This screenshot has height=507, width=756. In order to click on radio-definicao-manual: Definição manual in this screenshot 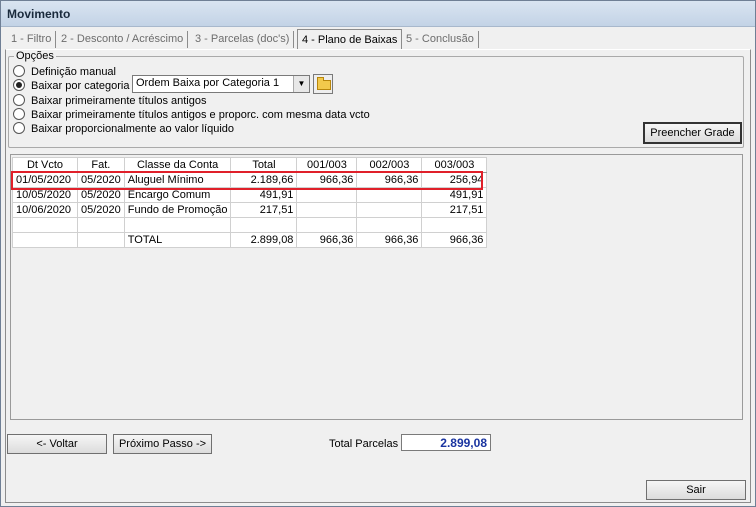, I will do `click(64, 72)`.